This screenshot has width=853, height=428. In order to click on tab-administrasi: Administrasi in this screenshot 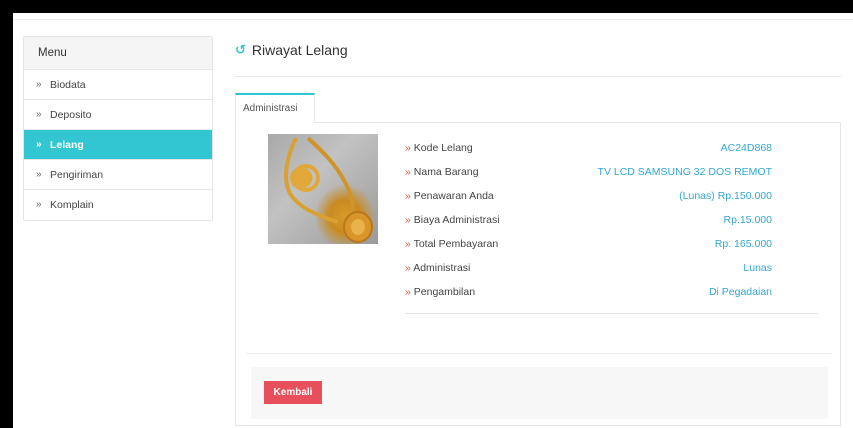, I will do `click(275, 108)`.